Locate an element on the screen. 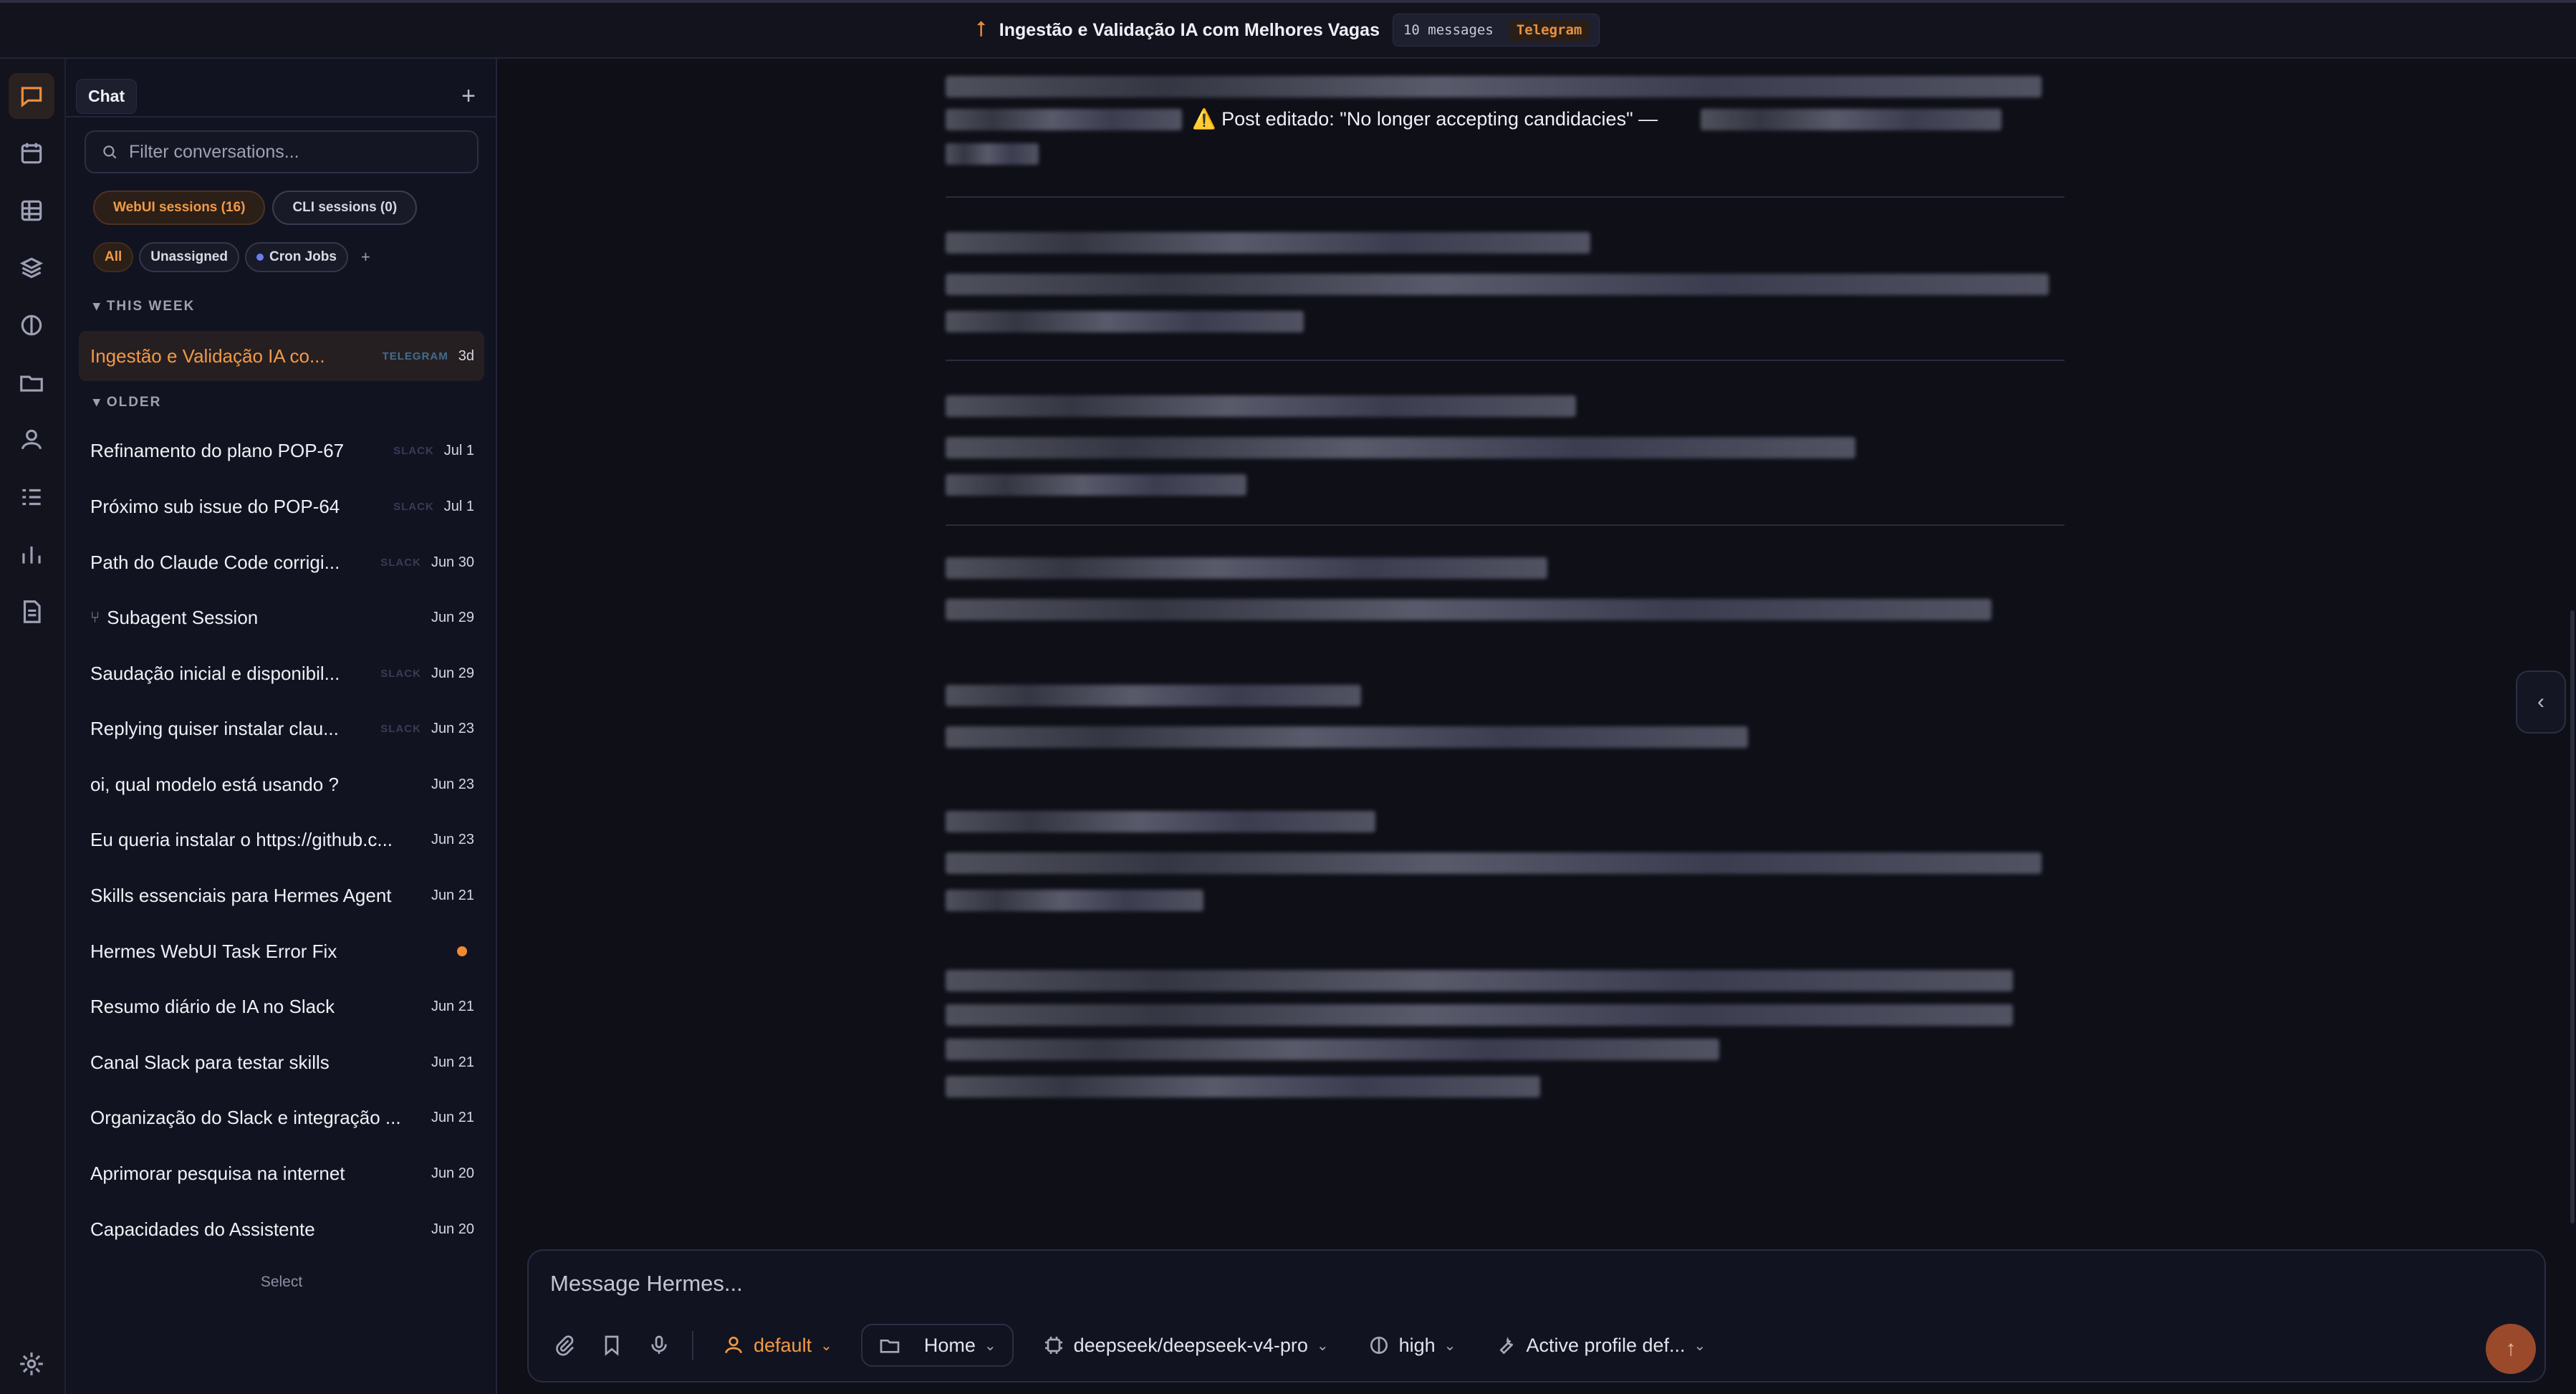 Image resolution: width=2576 pixels, height=1394 pixels. workspace-label: Home is located at coordinates (949, 1345).